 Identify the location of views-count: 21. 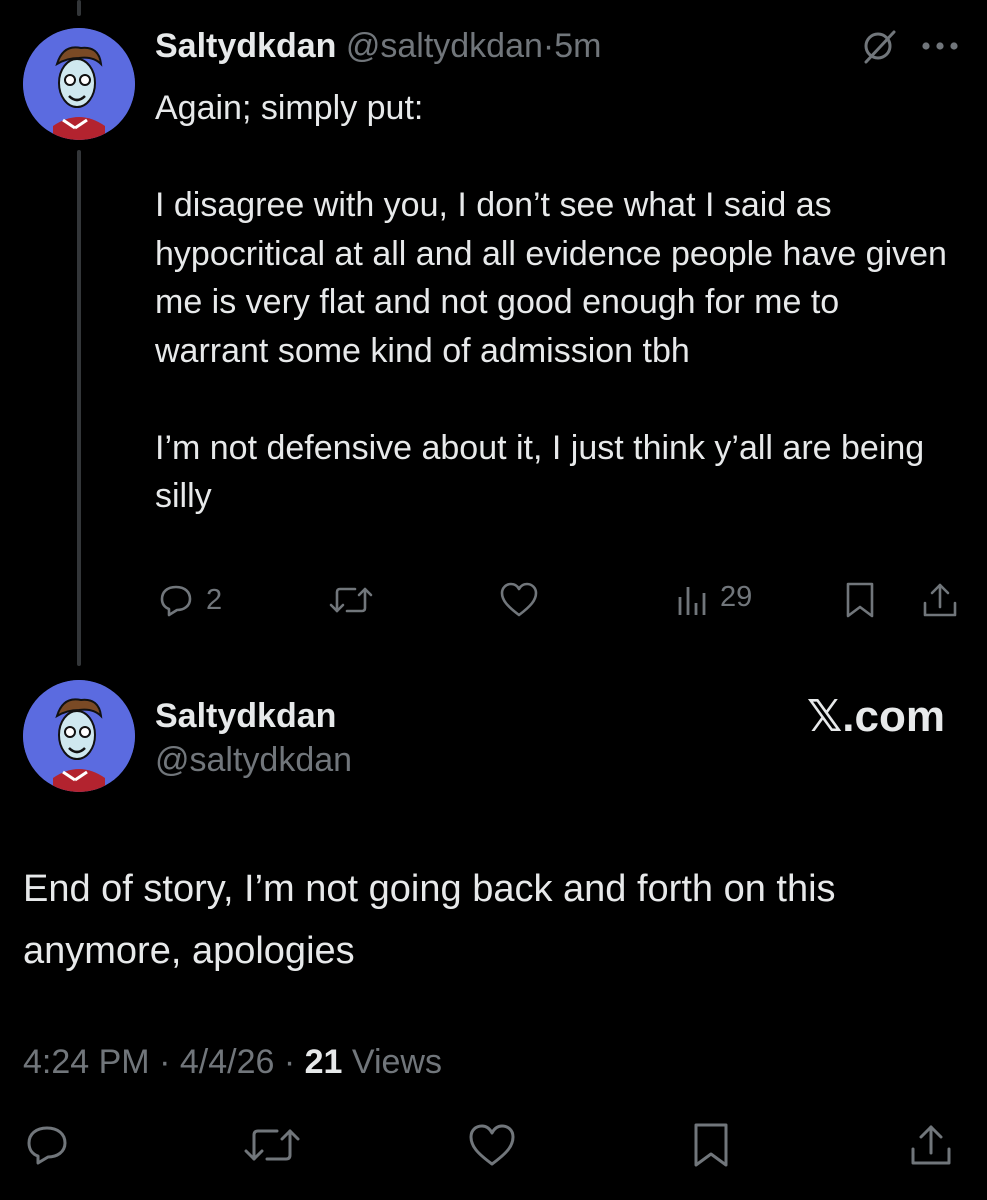
(323, 1062).